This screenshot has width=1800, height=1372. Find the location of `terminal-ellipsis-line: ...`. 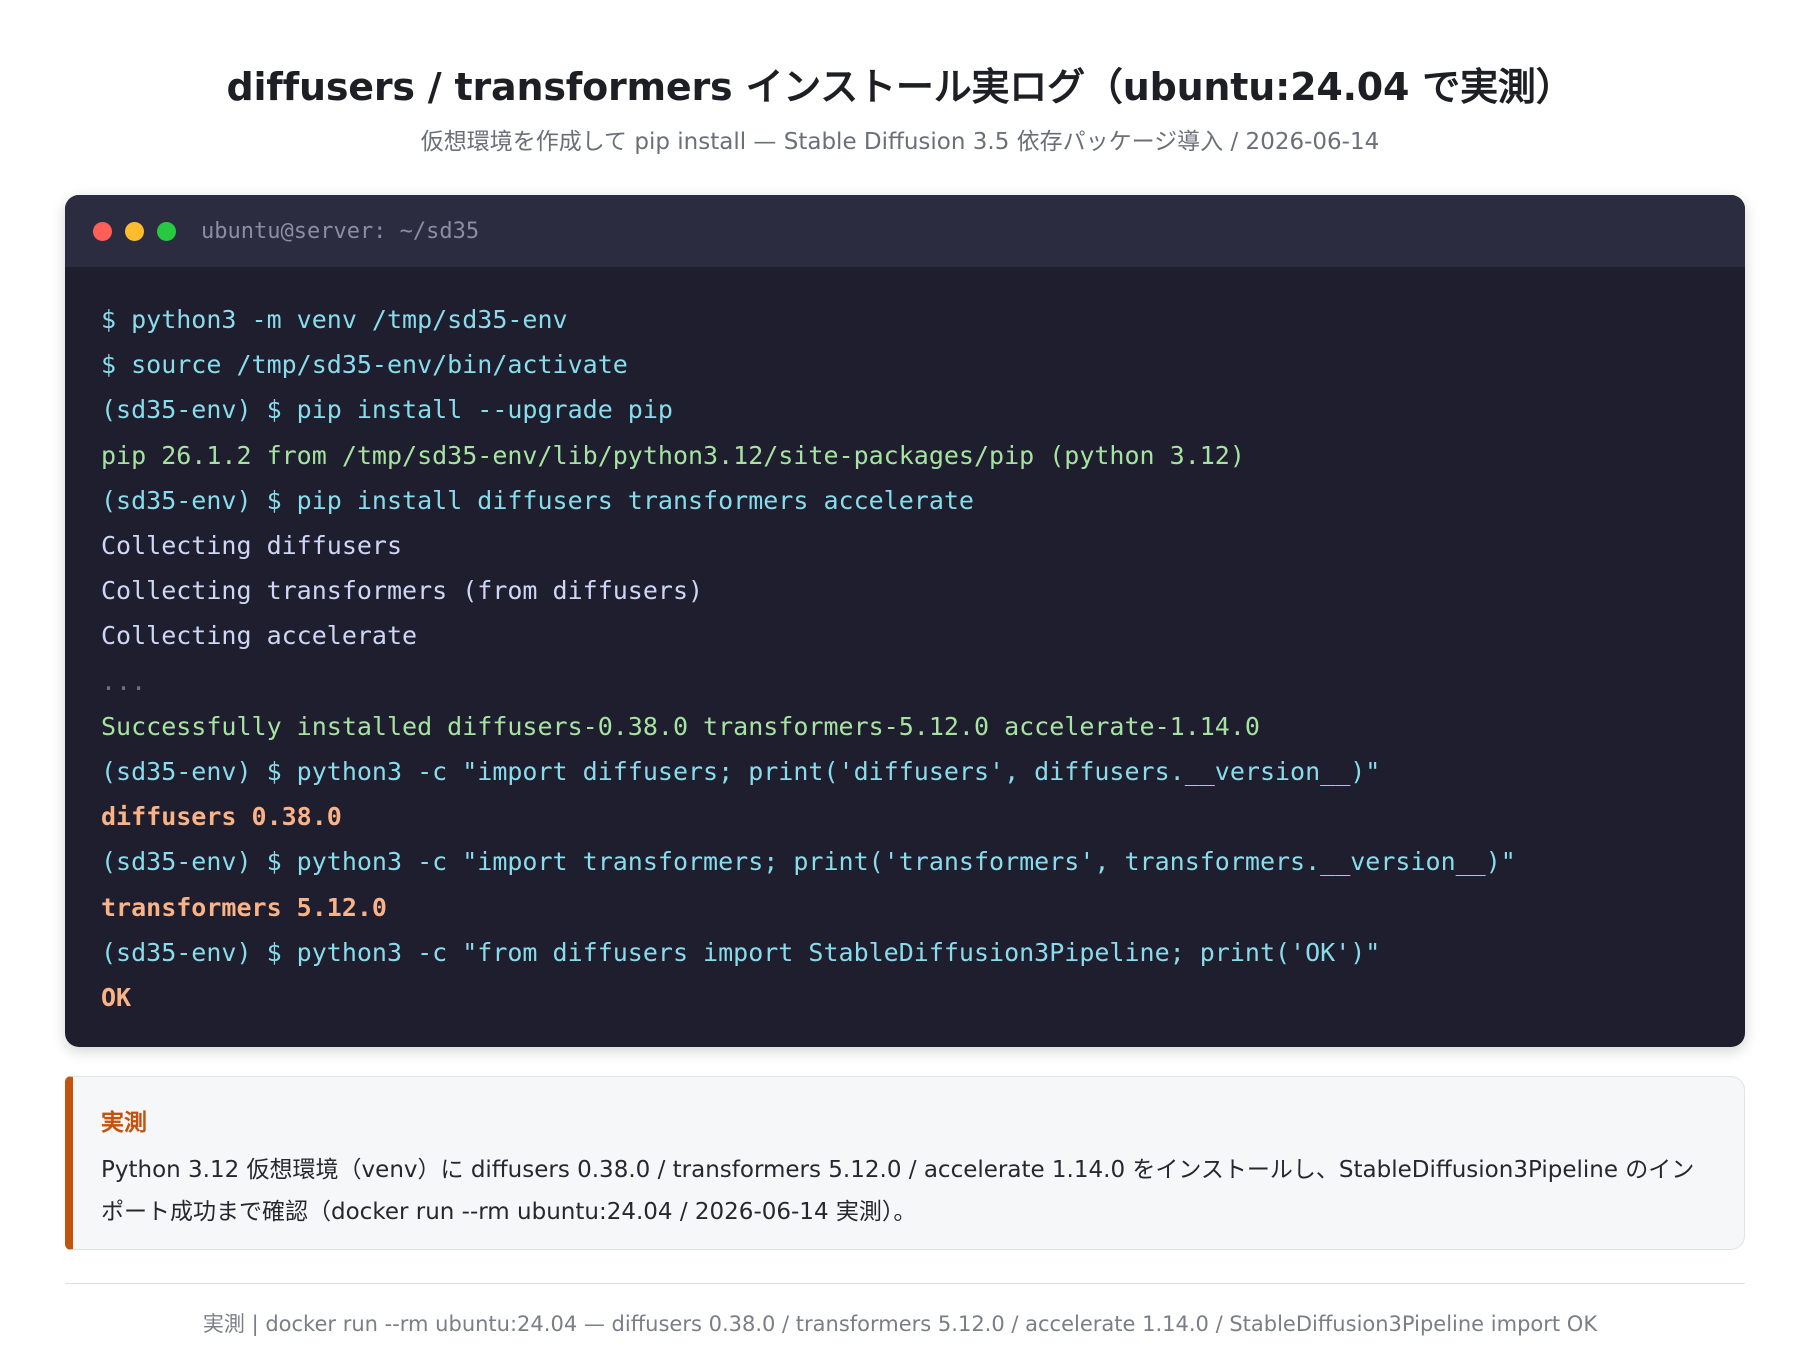

terminal-ellipsis-line: ... is located at coordinates (124, 681).